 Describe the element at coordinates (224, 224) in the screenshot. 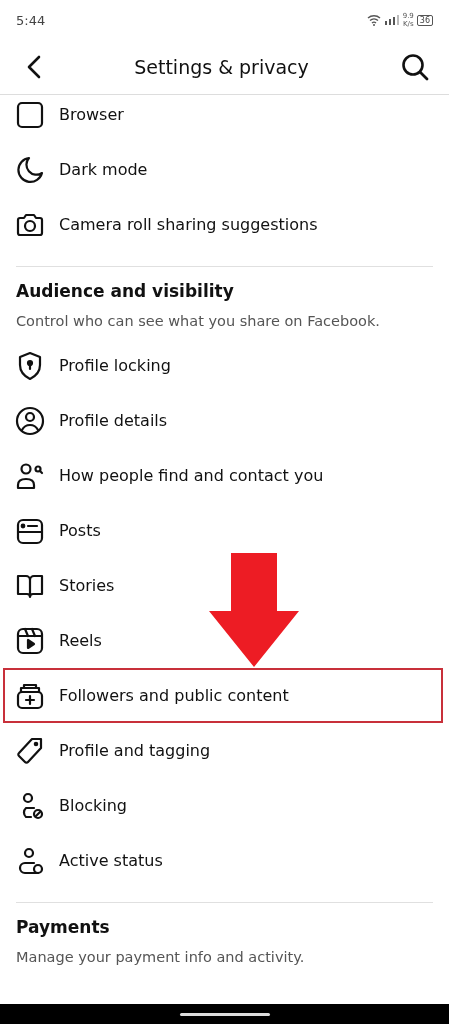

I see `settings-item: Camera roll sharing suggestions` at that location.